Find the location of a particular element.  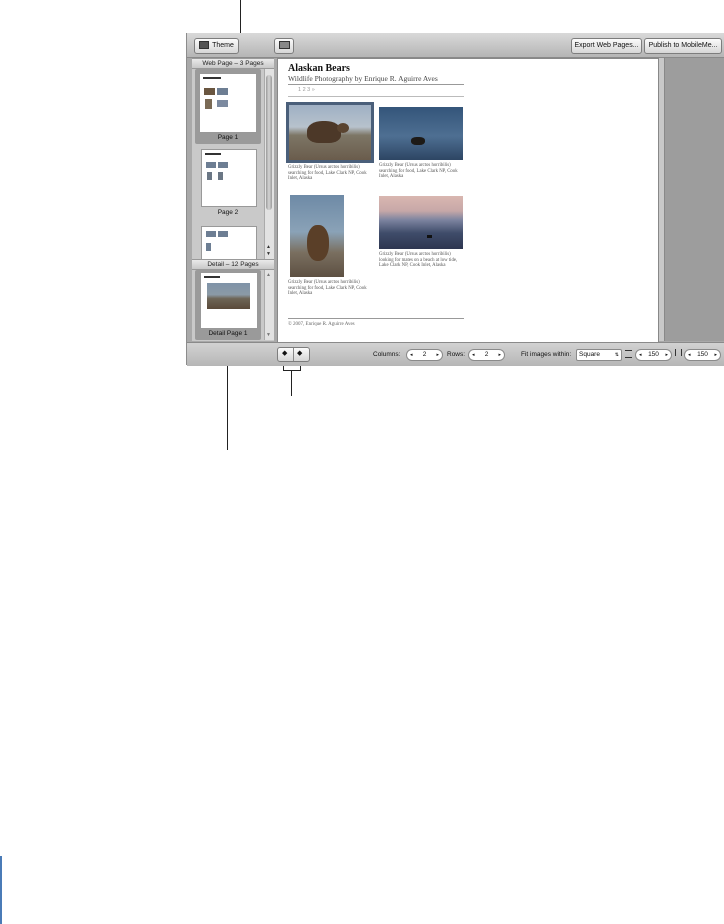

theme-icon is located at coordinates (204, 45).